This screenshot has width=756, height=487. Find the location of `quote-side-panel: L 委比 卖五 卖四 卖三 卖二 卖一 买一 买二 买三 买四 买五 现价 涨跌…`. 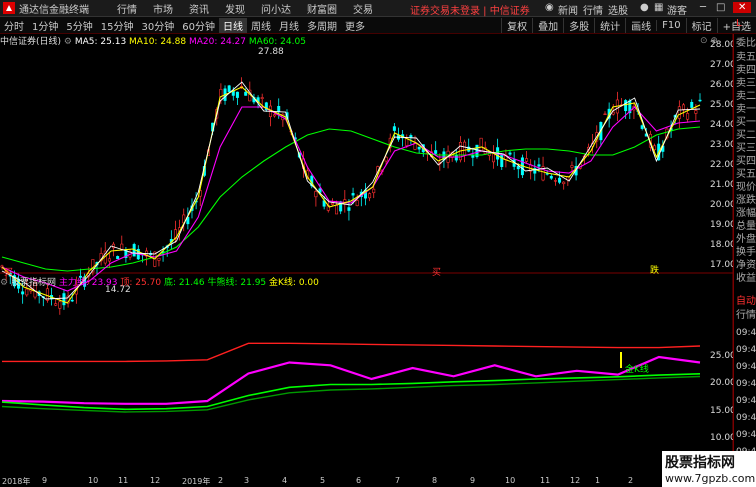

quote-side-panel: L 委比 卖五 卖四 卖三 卖二 卖一 买一 买二 买三 买四 买五 现价 涨跌… is located at coordinates (744, 252).